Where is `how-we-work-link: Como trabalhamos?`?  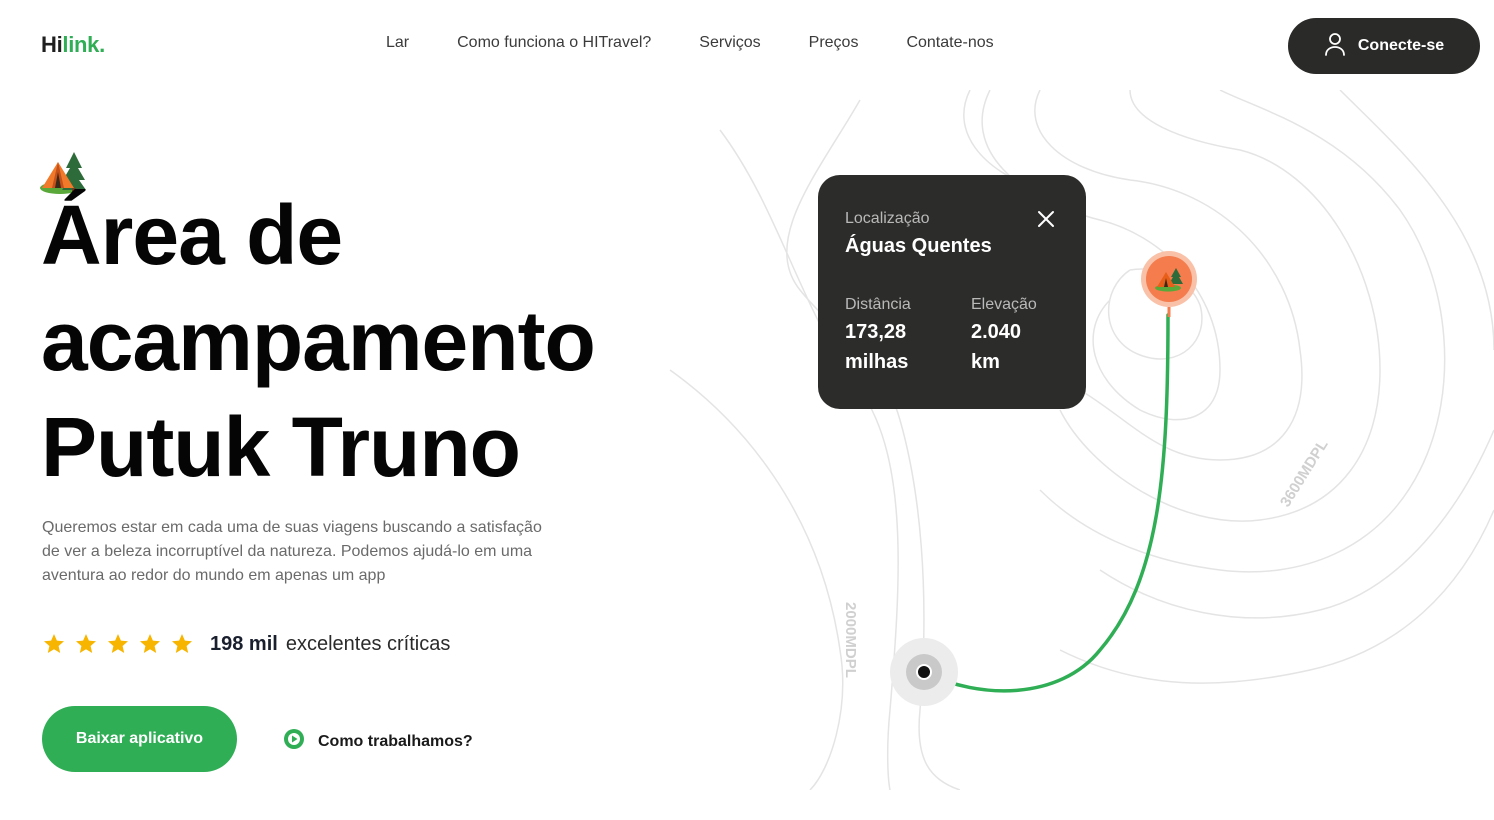
how-we-work-link: Como trabalhamos? is located at coordinates (378, 741).